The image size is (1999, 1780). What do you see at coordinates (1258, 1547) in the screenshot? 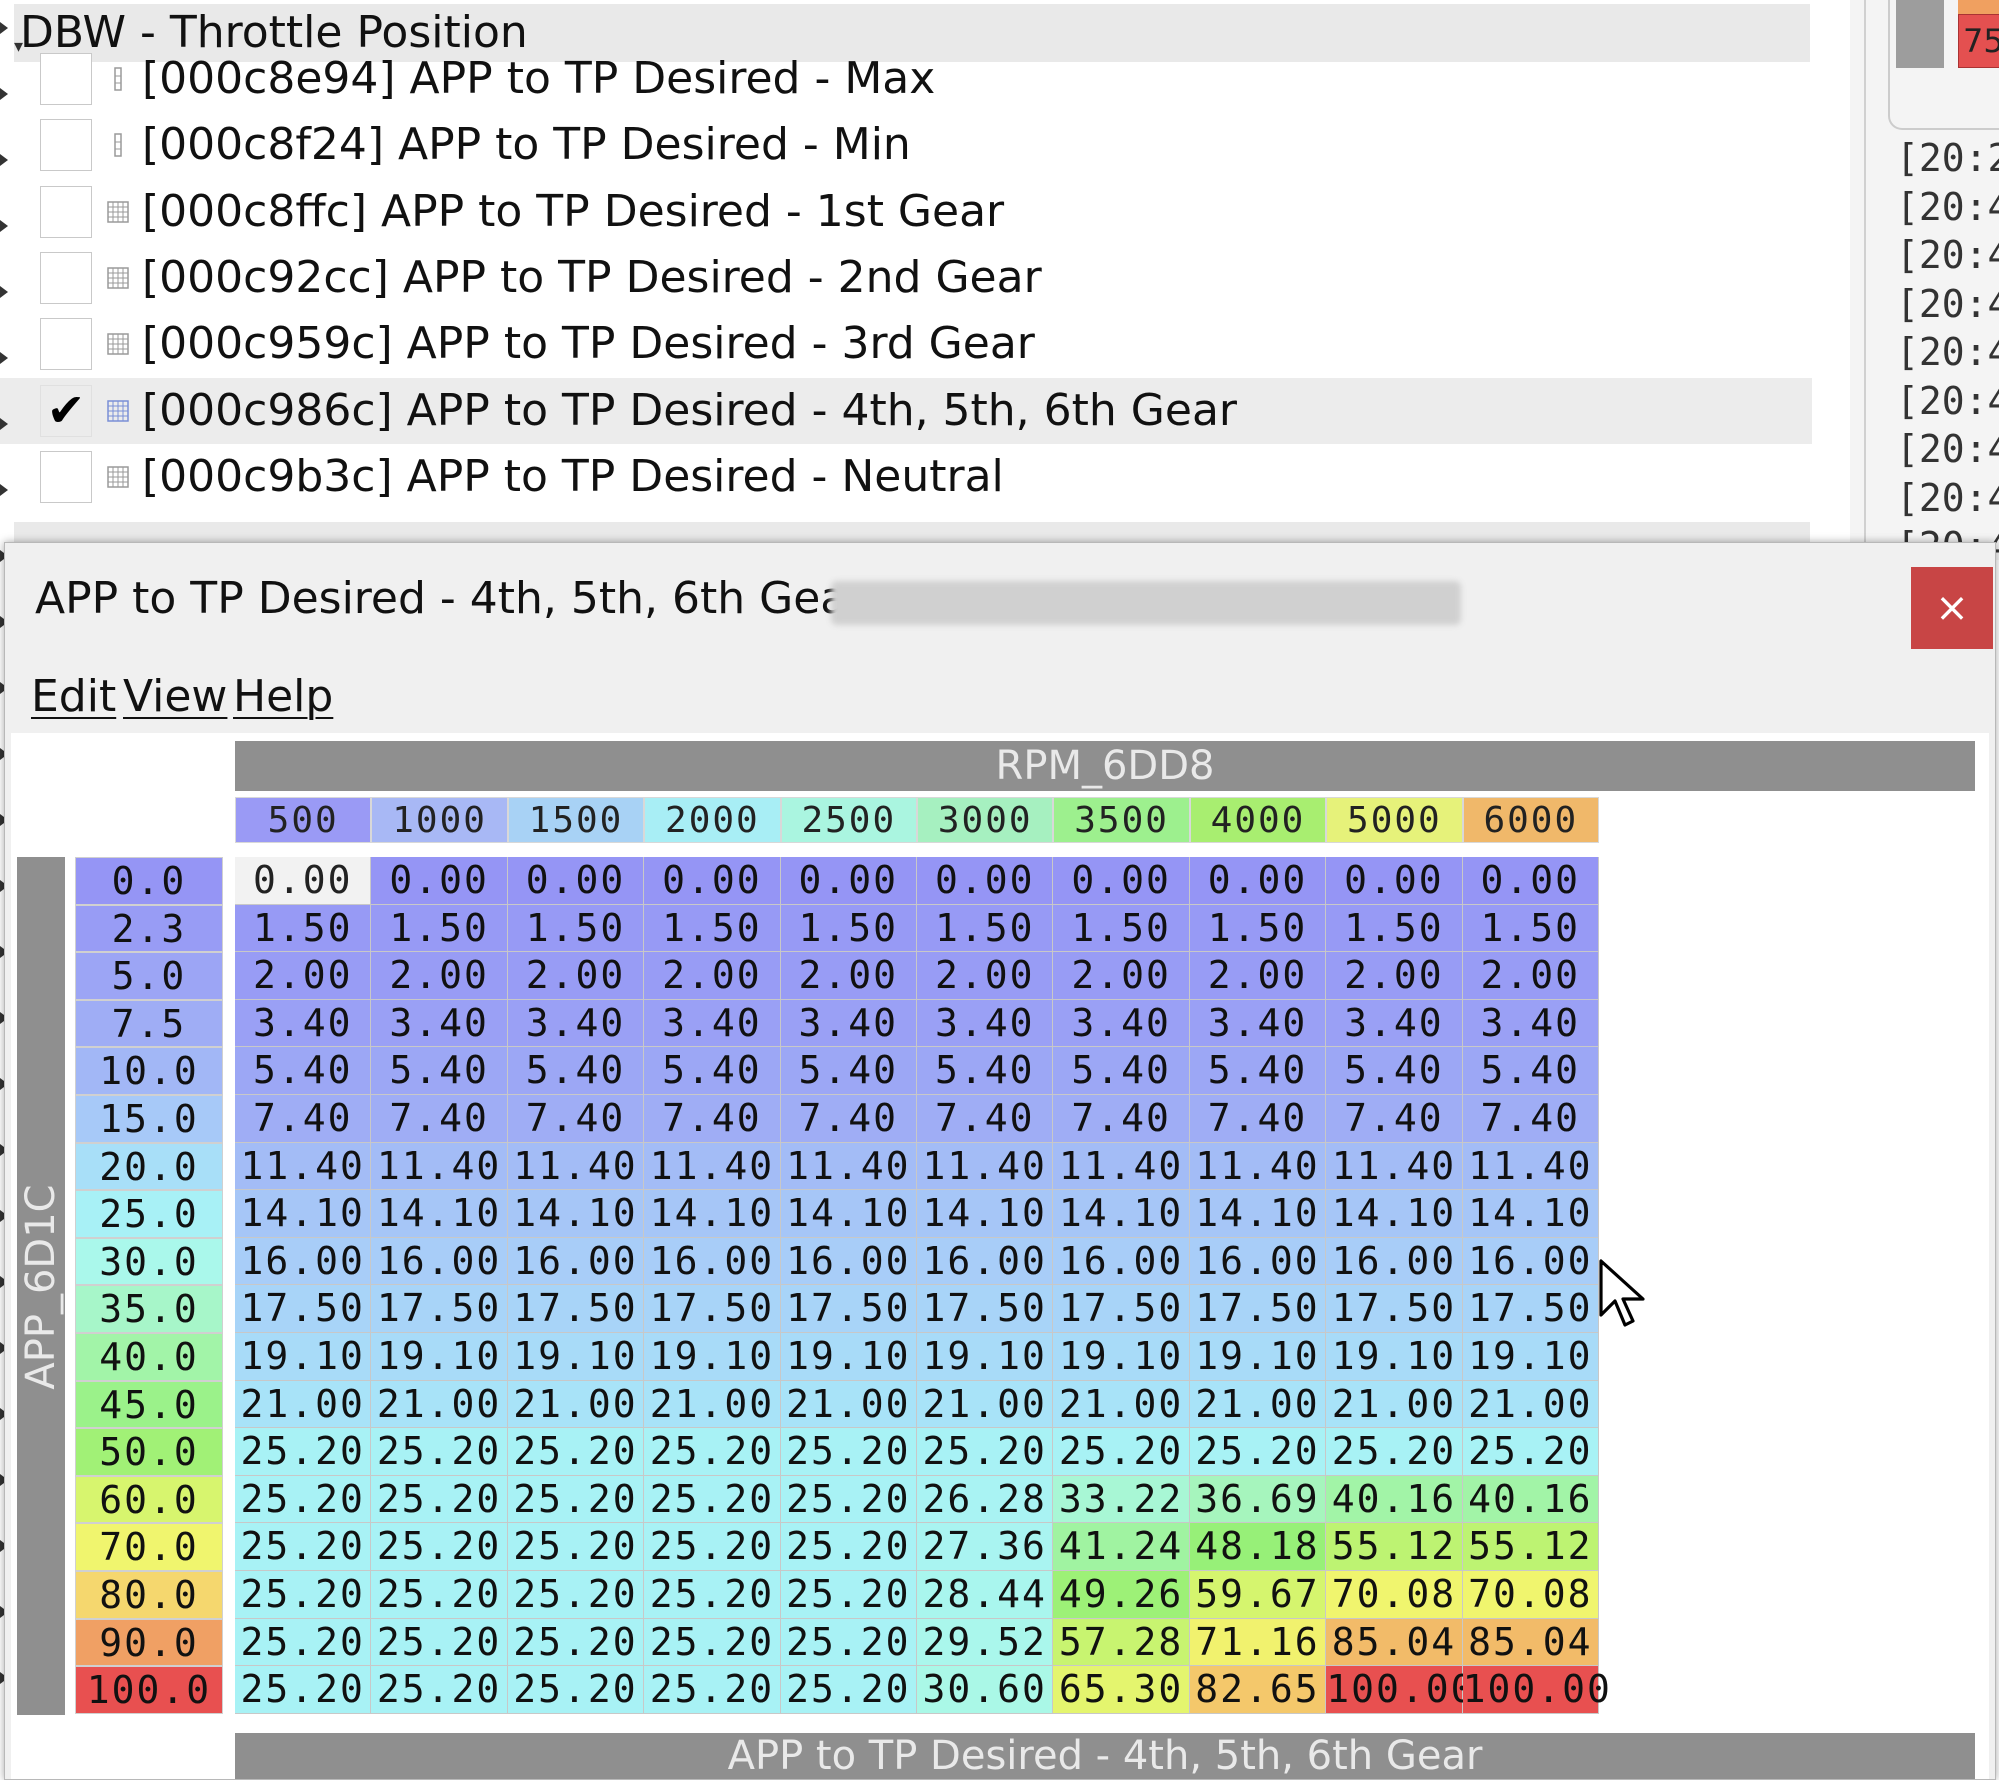
I see `table-cell: 48.18` at bounding box center [1258, 1547].